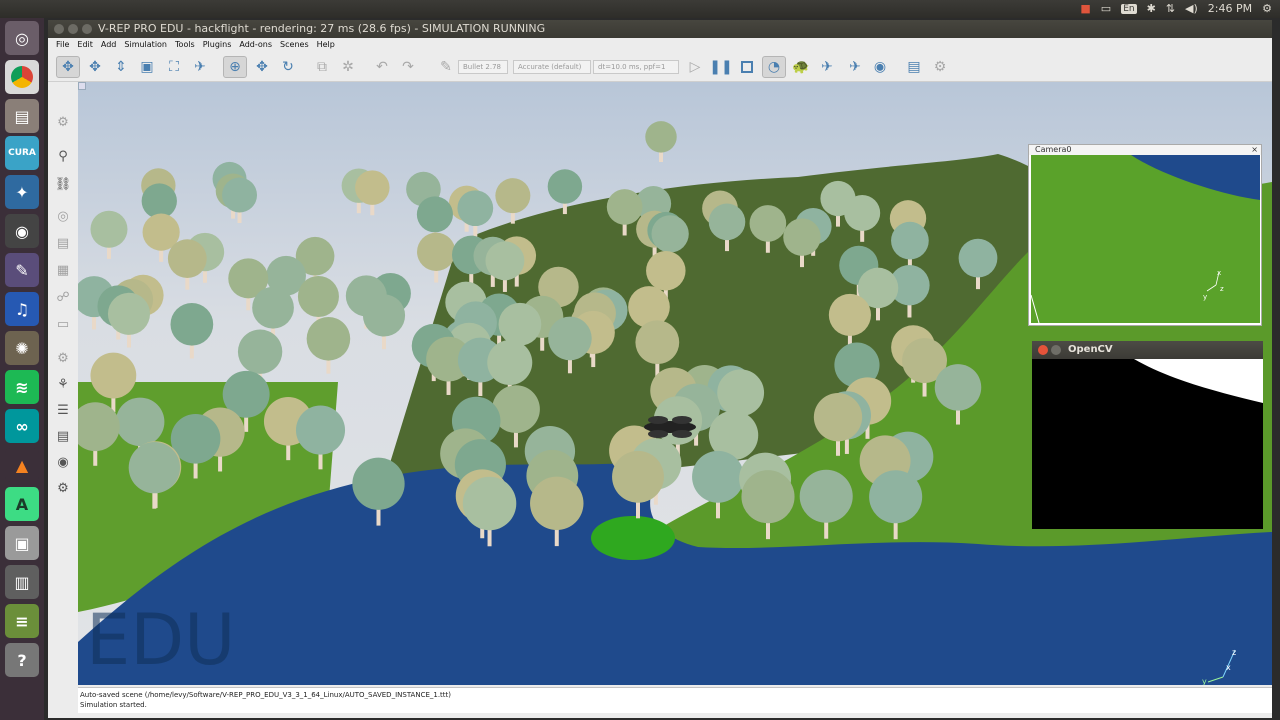  I want to click on menu-file: File, so click(64, 45).